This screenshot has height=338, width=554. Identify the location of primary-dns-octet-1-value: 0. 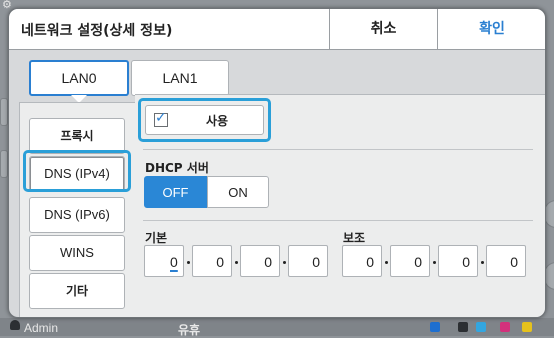
(174, 262).